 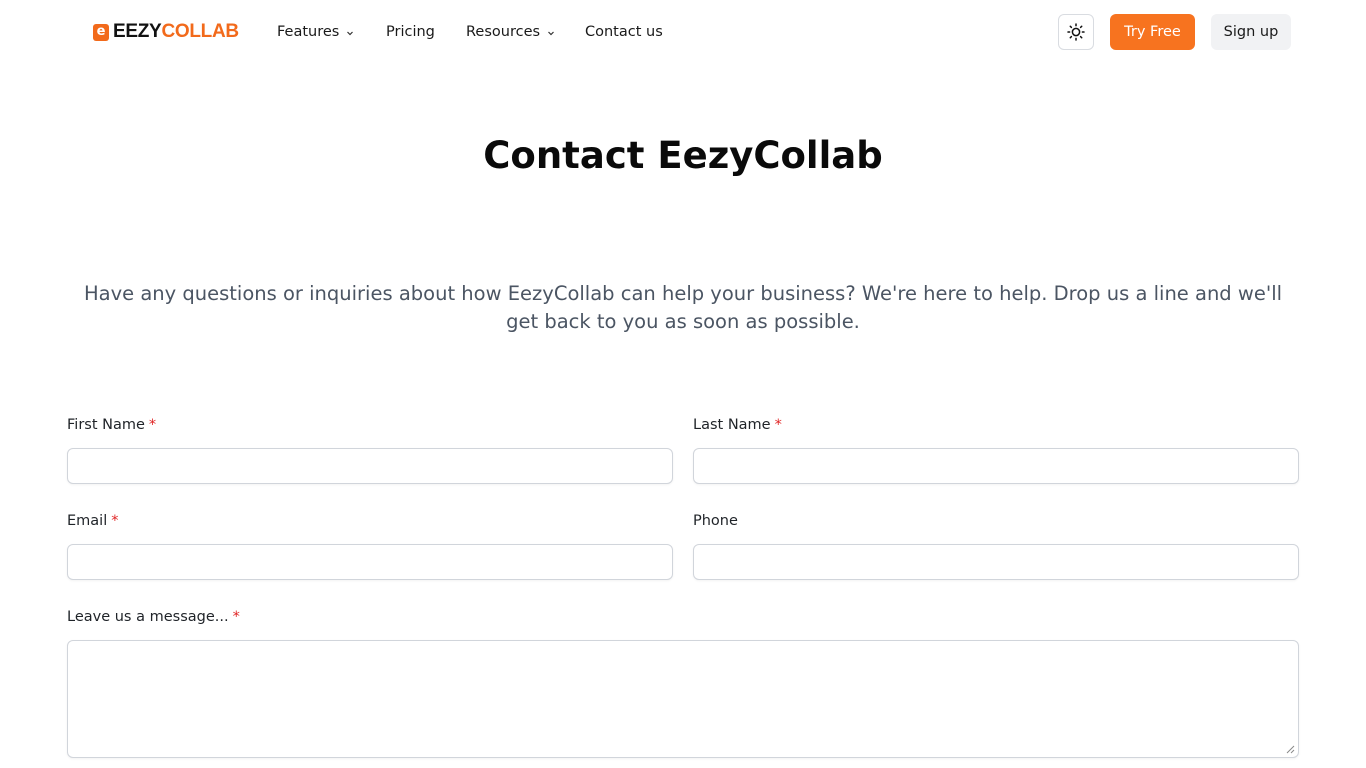 What do you see at coordinates (93, 521) in the screenshot?
I see `email-label: Email *` at bounding box center [93, 521].